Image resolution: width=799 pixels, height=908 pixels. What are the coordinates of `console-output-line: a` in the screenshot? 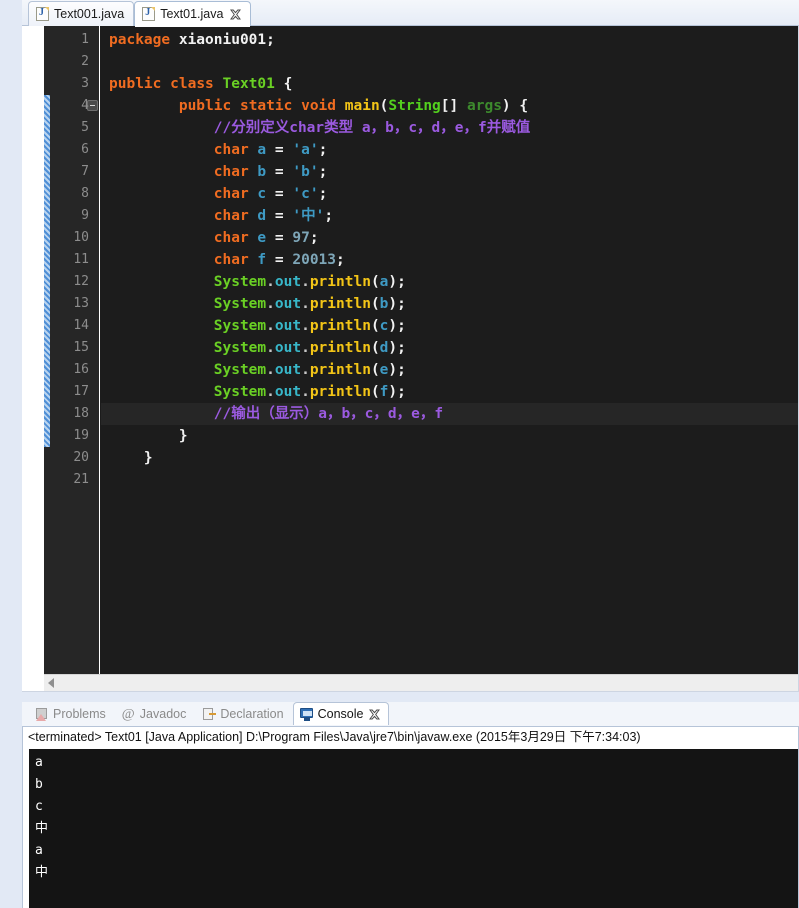 It's located at (39, 762).